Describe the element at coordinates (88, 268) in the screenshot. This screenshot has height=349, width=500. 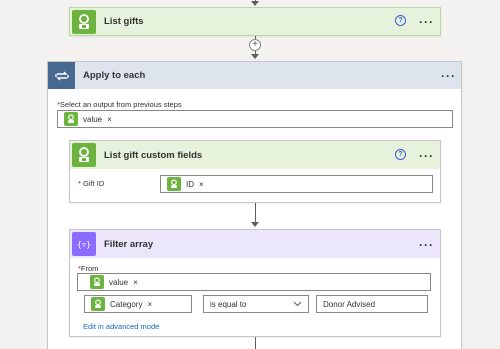
I see `from-label: *From` at that location.